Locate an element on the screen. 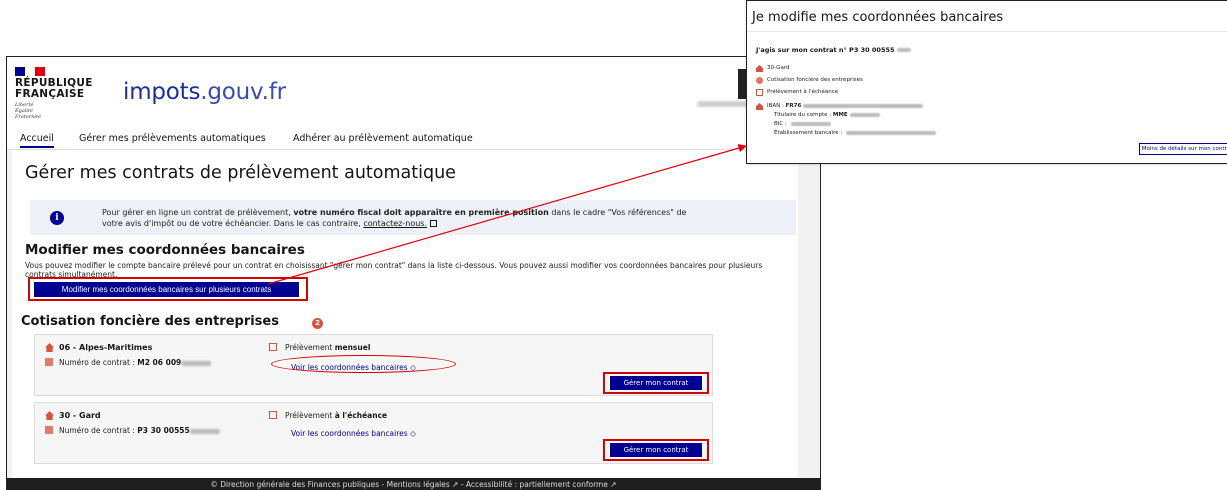  callout-bank: Établissement bancaire : is located at coordinates (855, 133).